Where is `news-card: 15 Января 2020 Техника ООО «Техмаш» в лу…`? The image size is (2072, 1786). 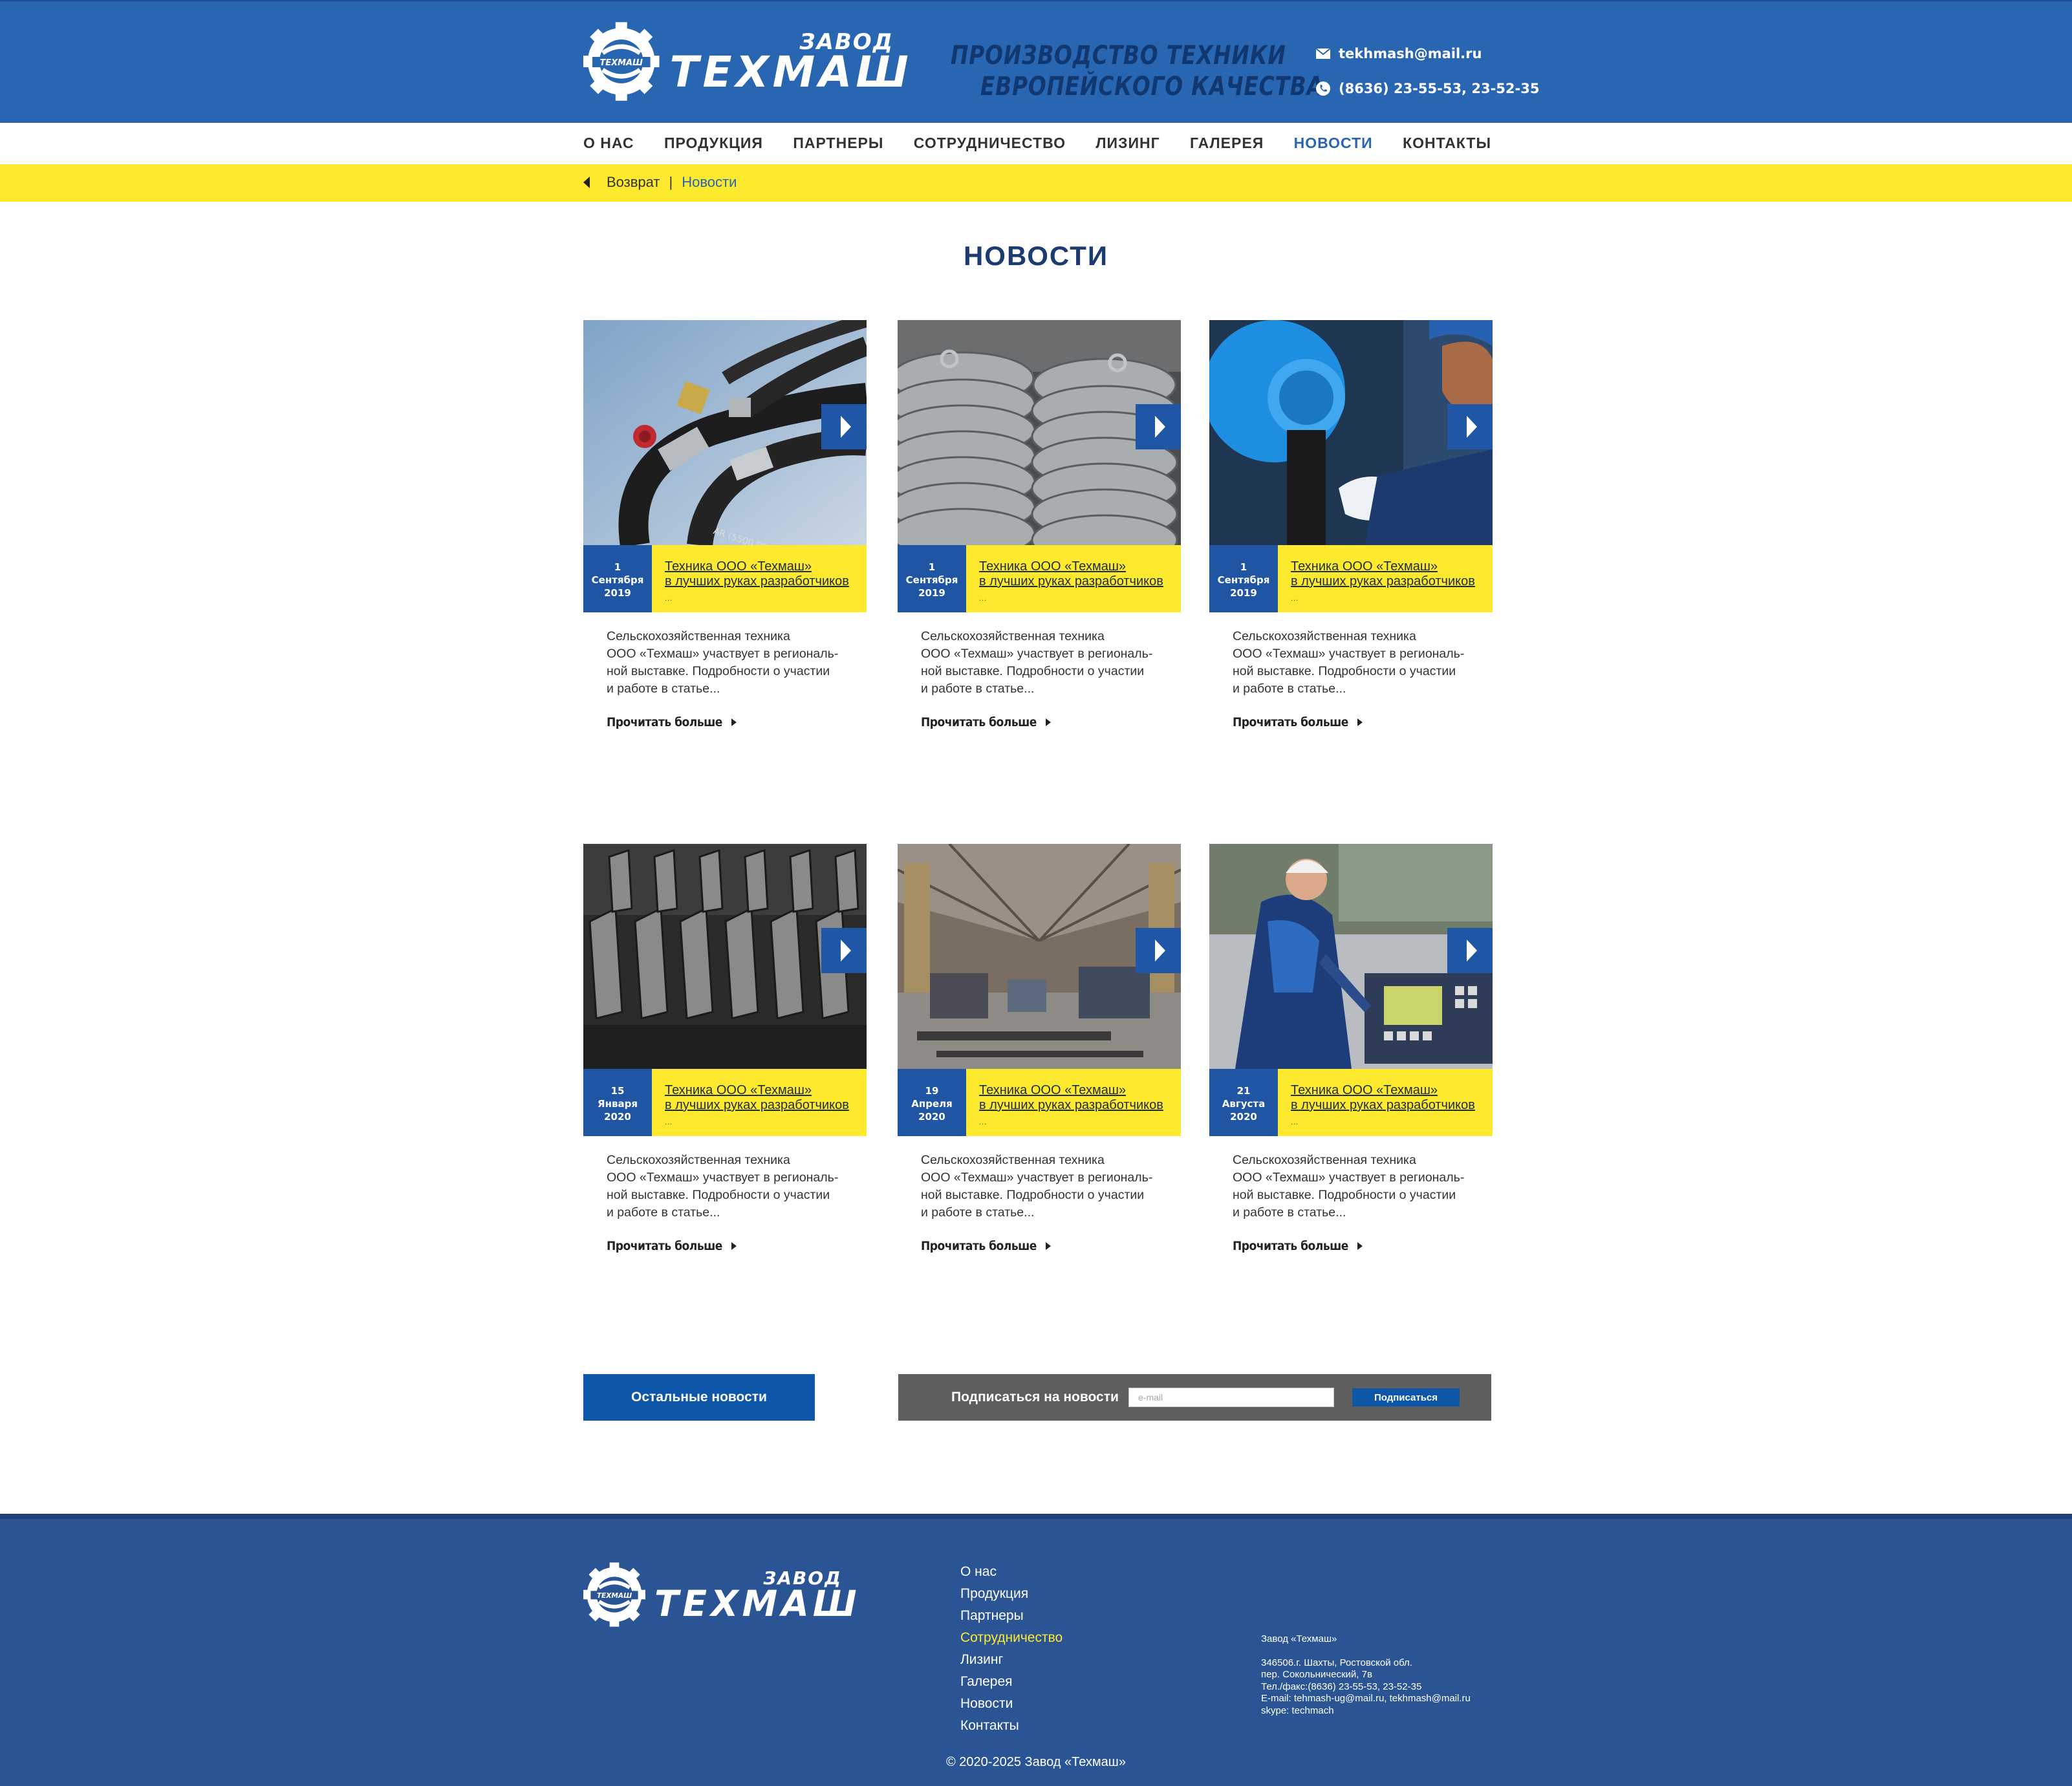 news-card: 15 Января 2020 Техника ООО «Техмаш» в лу… is located at coordinates (725, 1048).